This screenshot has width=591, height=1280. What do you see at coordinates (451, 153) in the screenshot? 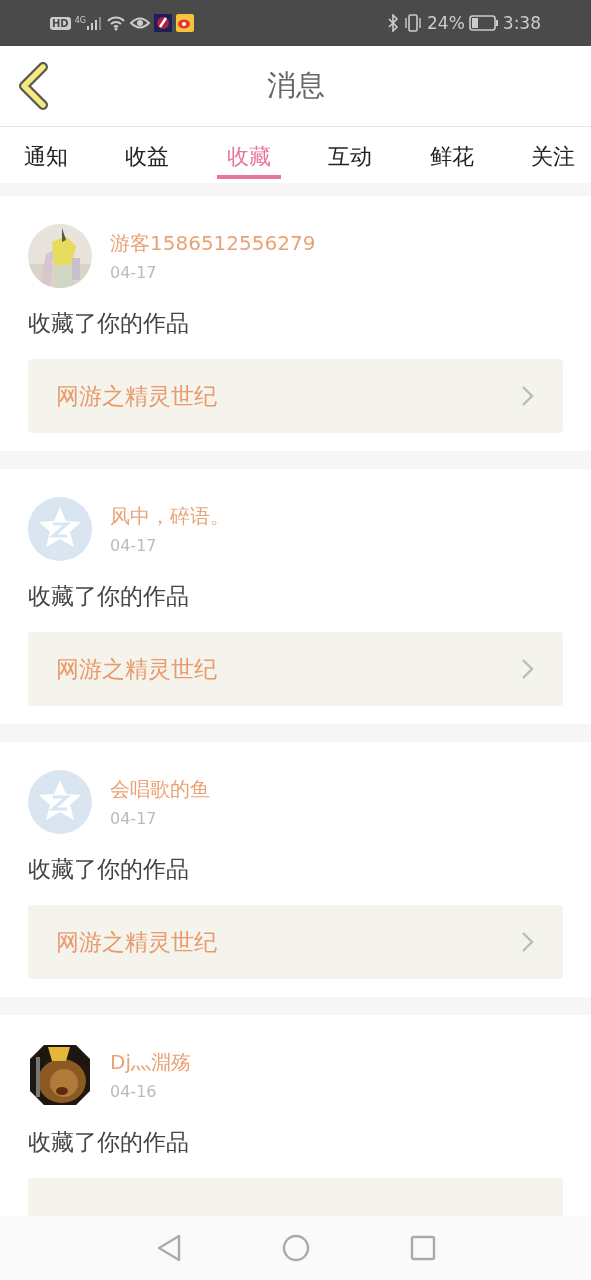
I see `tab: 鲜花` at bounding box center [451, 153].